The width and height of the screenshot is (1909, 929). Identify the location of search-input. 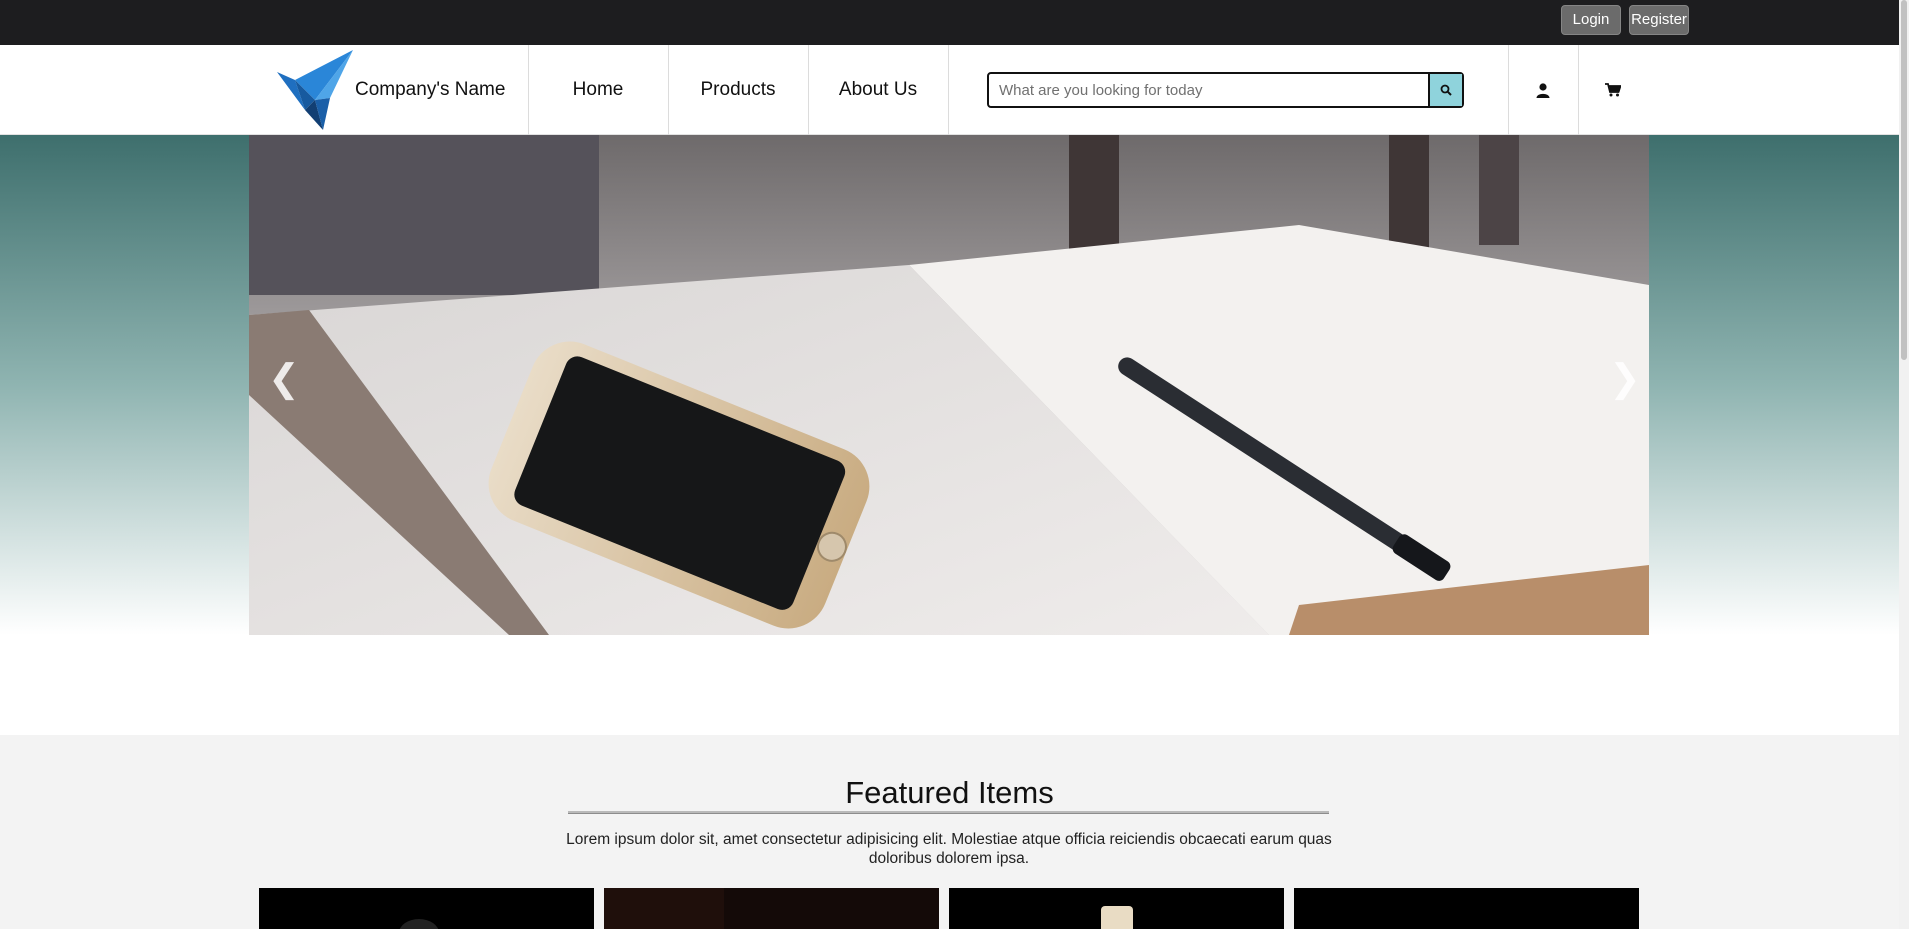
(1209, 90).